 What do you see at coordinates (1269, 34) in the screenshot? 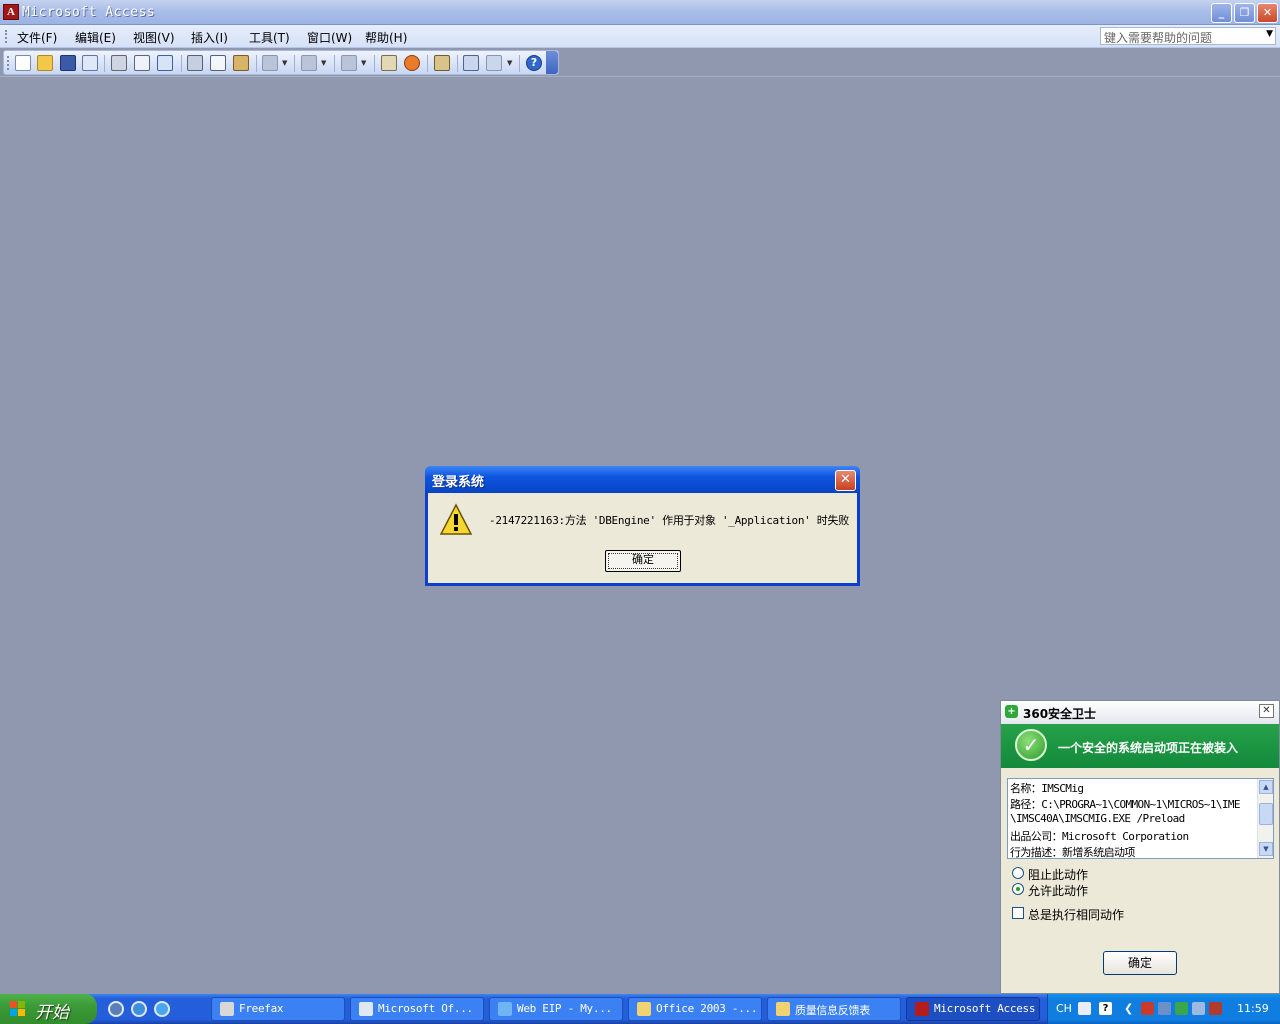
I see `chevron-down-icon: ▼` at bounding box center [1269, 34].